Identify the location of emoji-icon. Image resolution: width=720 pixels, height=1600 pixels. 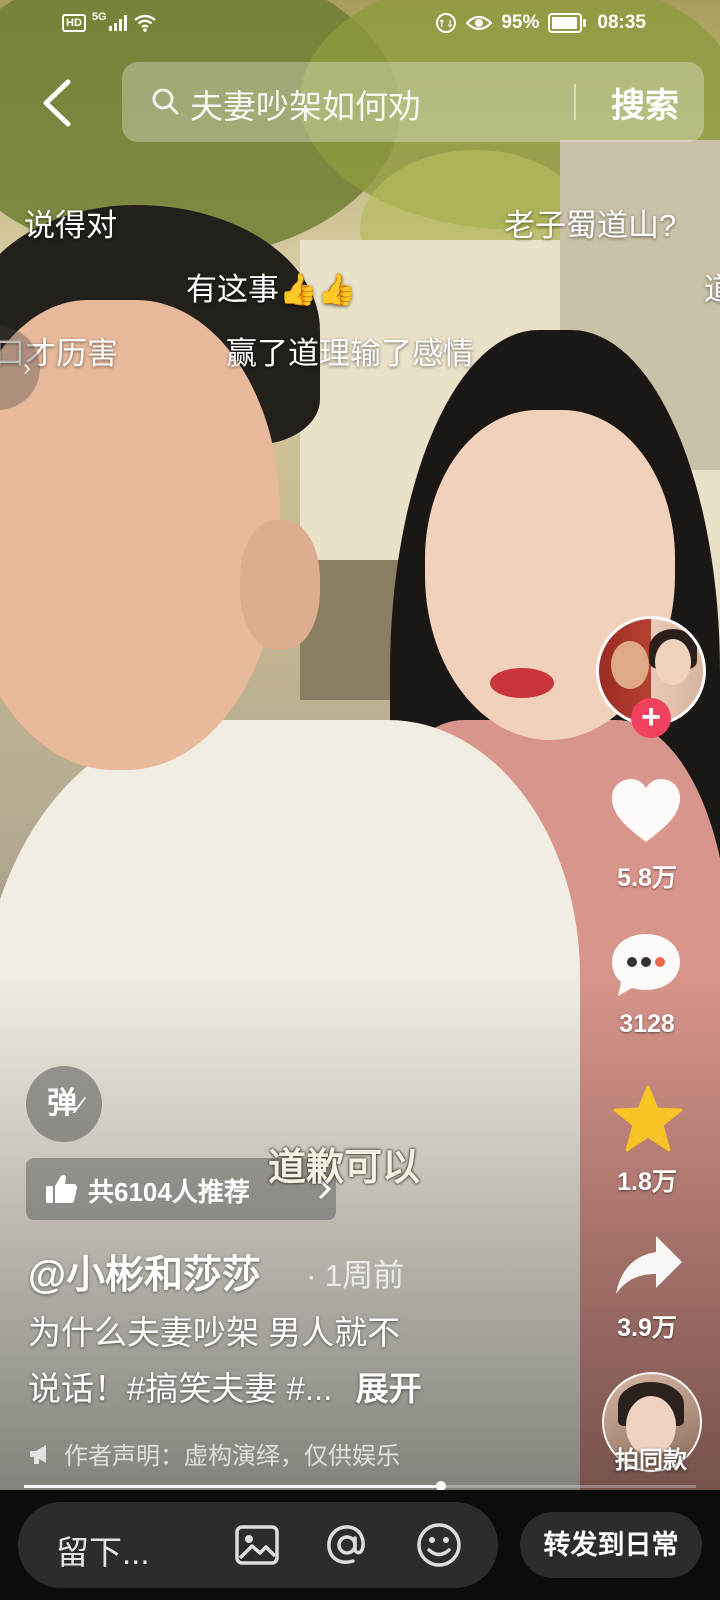
(439, 1545).